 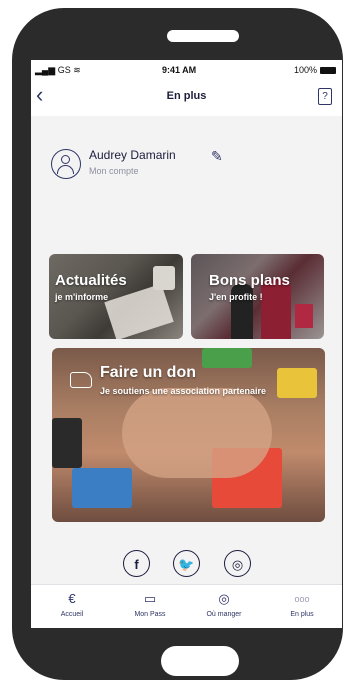 I want to click on profile-section: Audrey Damarin Mon compte ✎, so click(x=186, y=166).